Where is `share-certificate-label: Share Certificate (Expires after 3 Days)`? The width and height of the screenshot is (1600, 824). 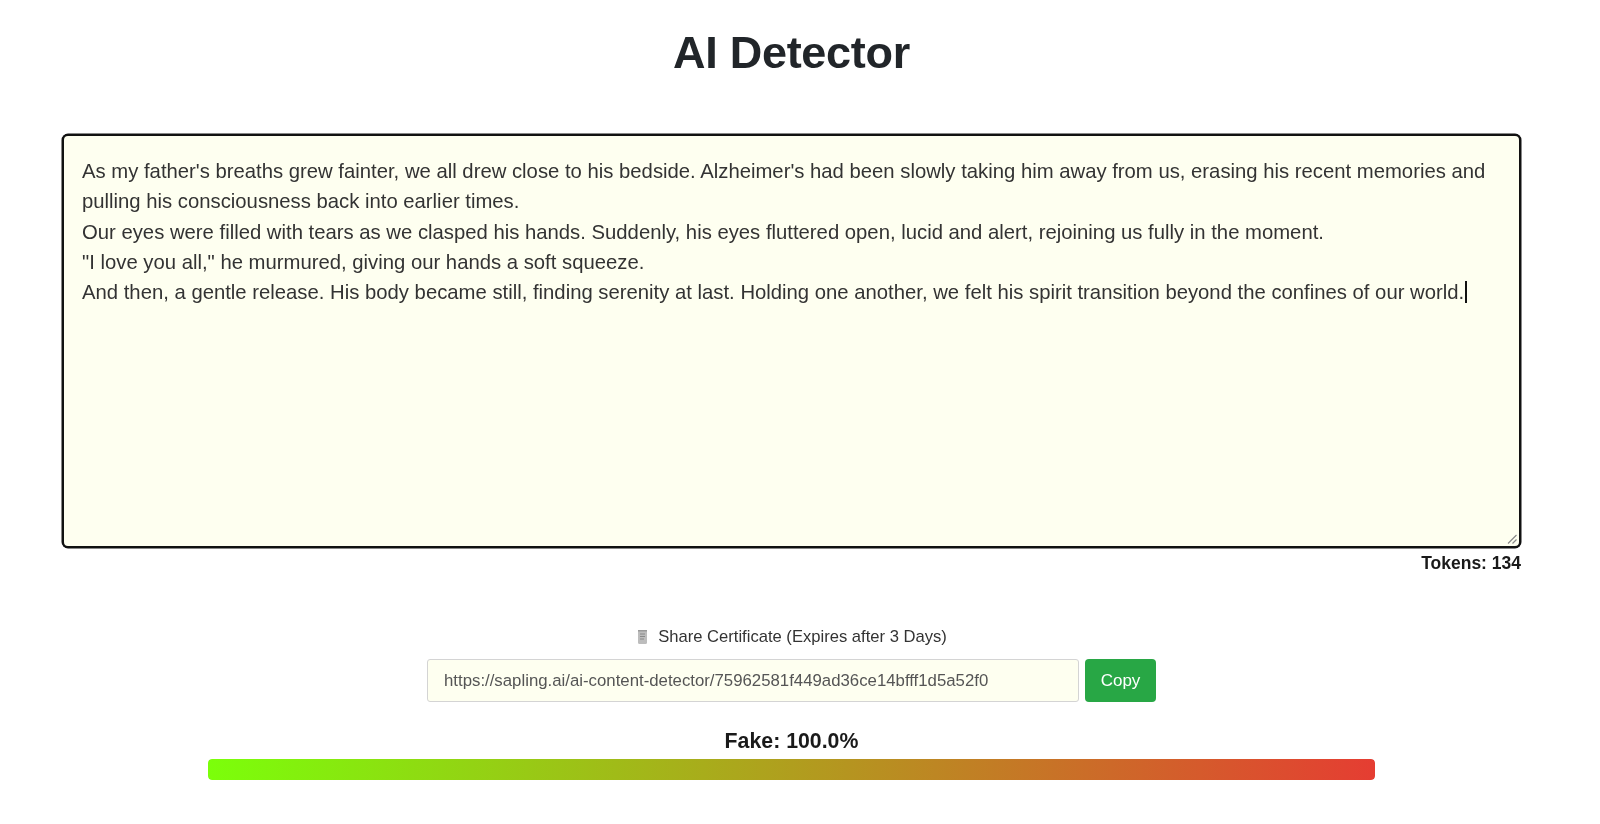
share-certificate-label: Share Certificate (Expires after 3 Days) is located at coordinates (802, 637).